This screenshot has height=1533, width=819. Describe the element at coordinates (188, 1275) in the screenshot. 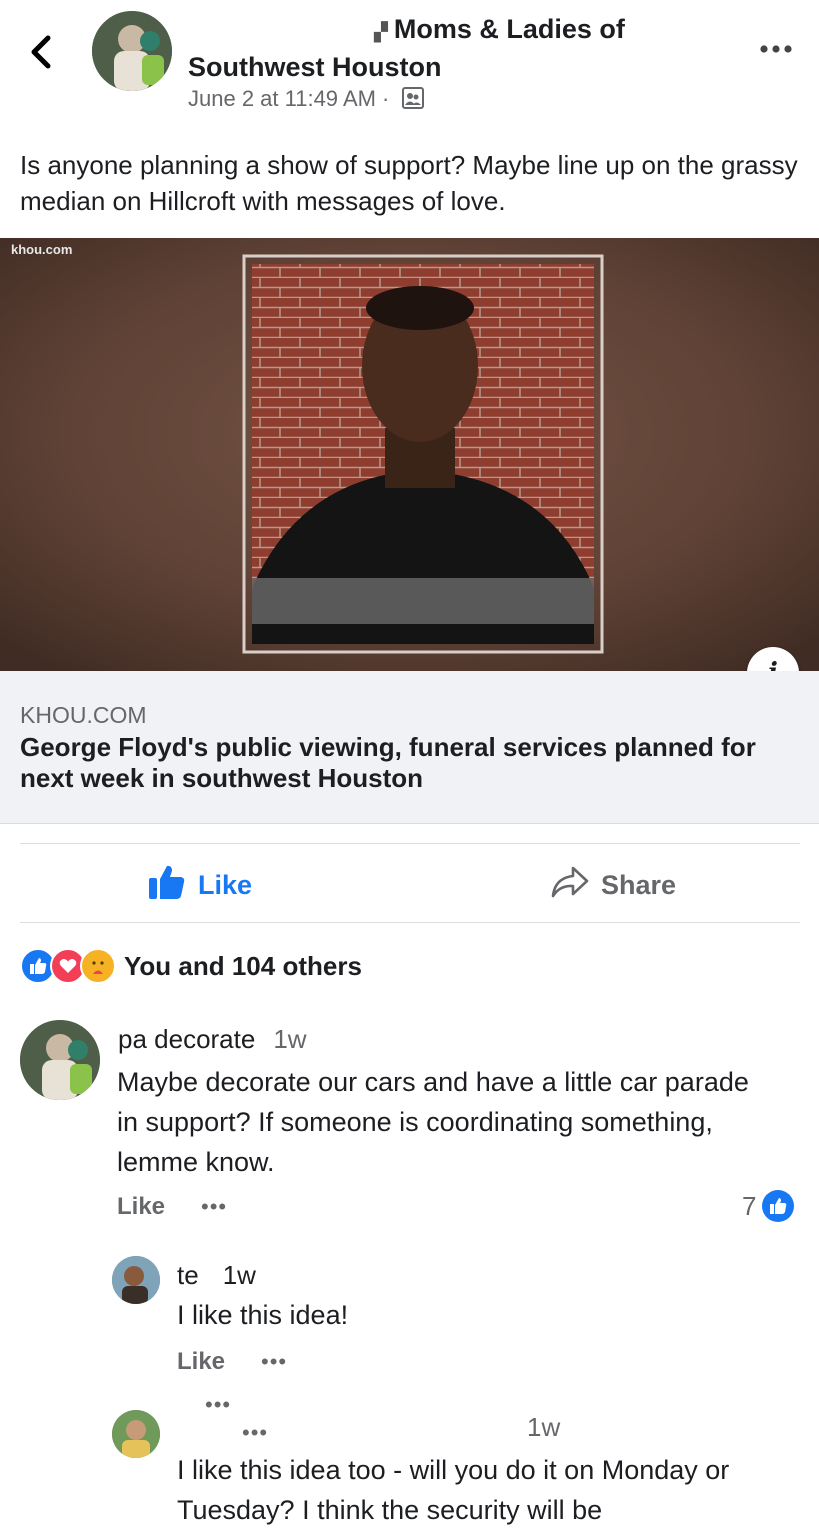

I see `reply-author: te` at that location.